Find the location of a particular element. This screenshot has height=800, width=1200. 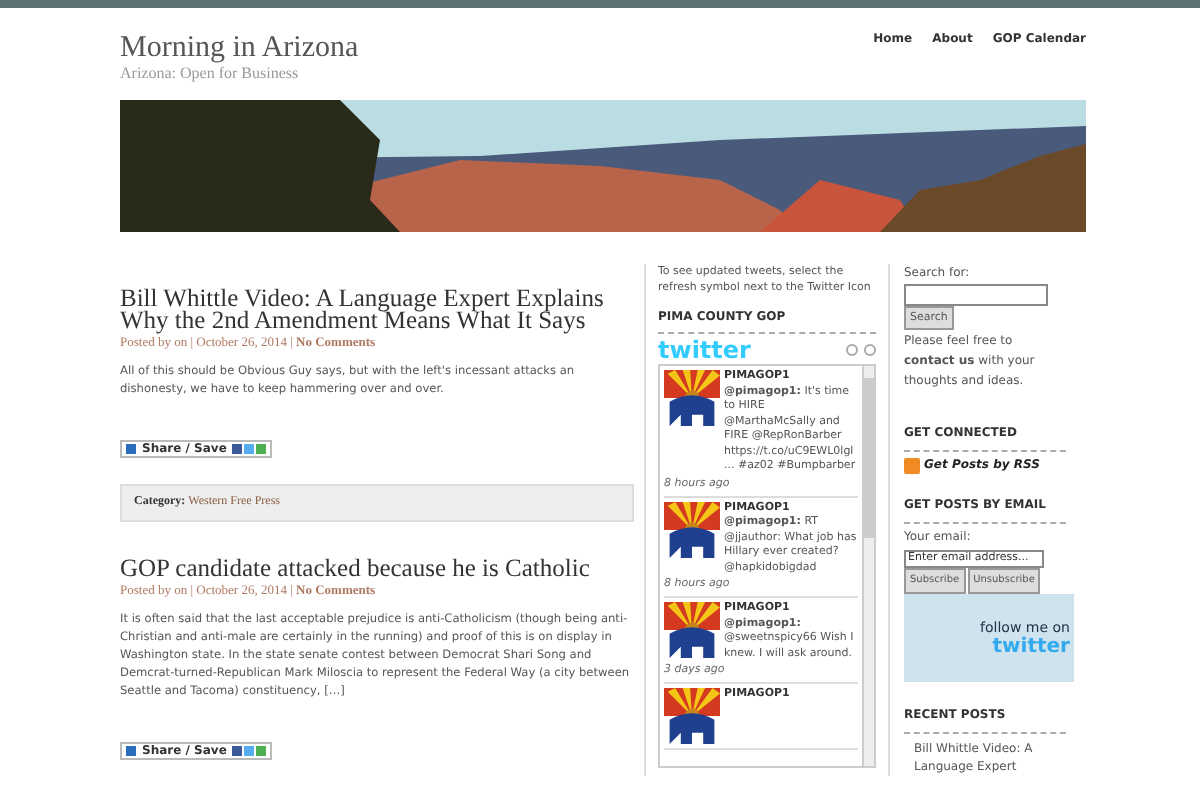

site-tagline: Arizona: Open for Business is located at coordinates (210, 74).